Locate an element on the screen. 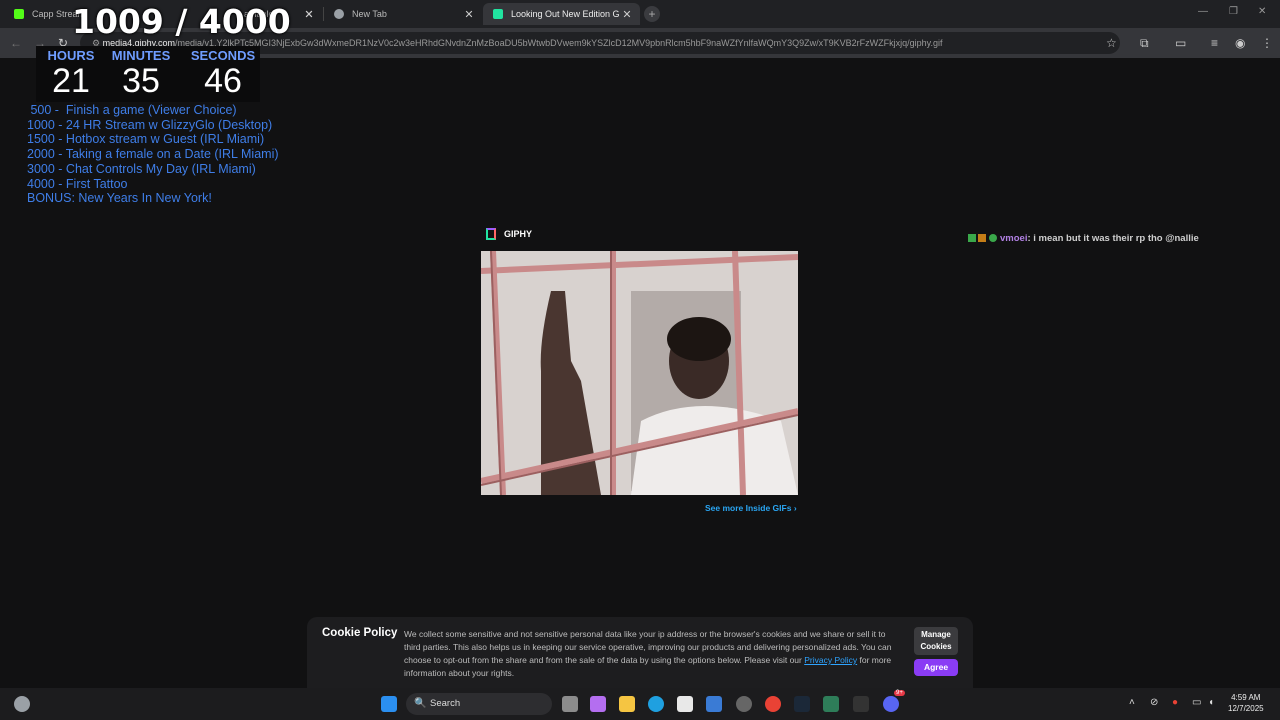 The width and height of the screenshot is (1280, 720). copilot-icon is located at coordinates (598, 704).